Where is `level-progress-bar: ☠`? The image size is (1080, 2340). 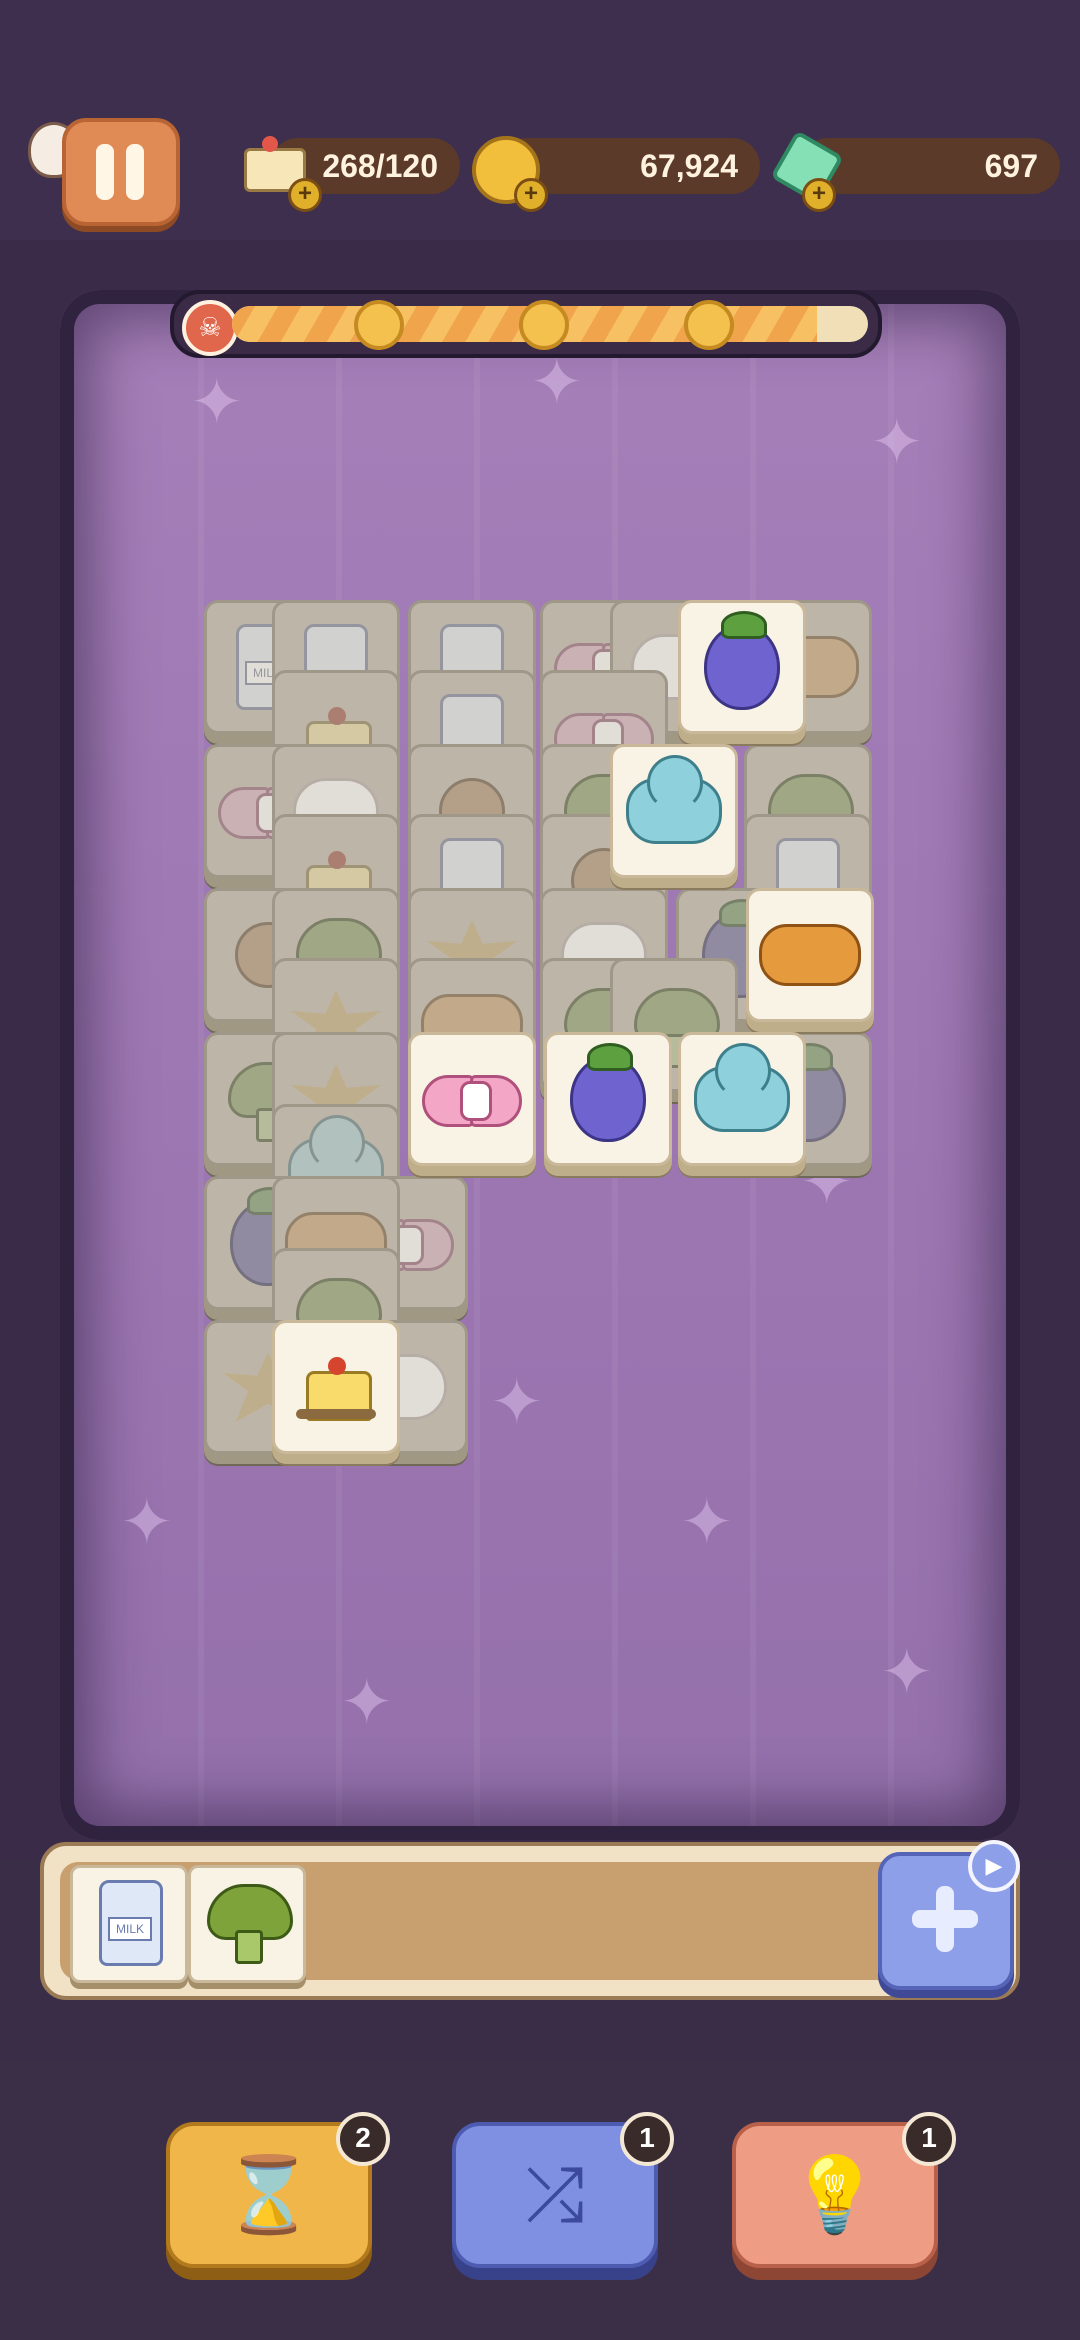
level-progress-bar: ☠ is located at coordinates (526, 324).